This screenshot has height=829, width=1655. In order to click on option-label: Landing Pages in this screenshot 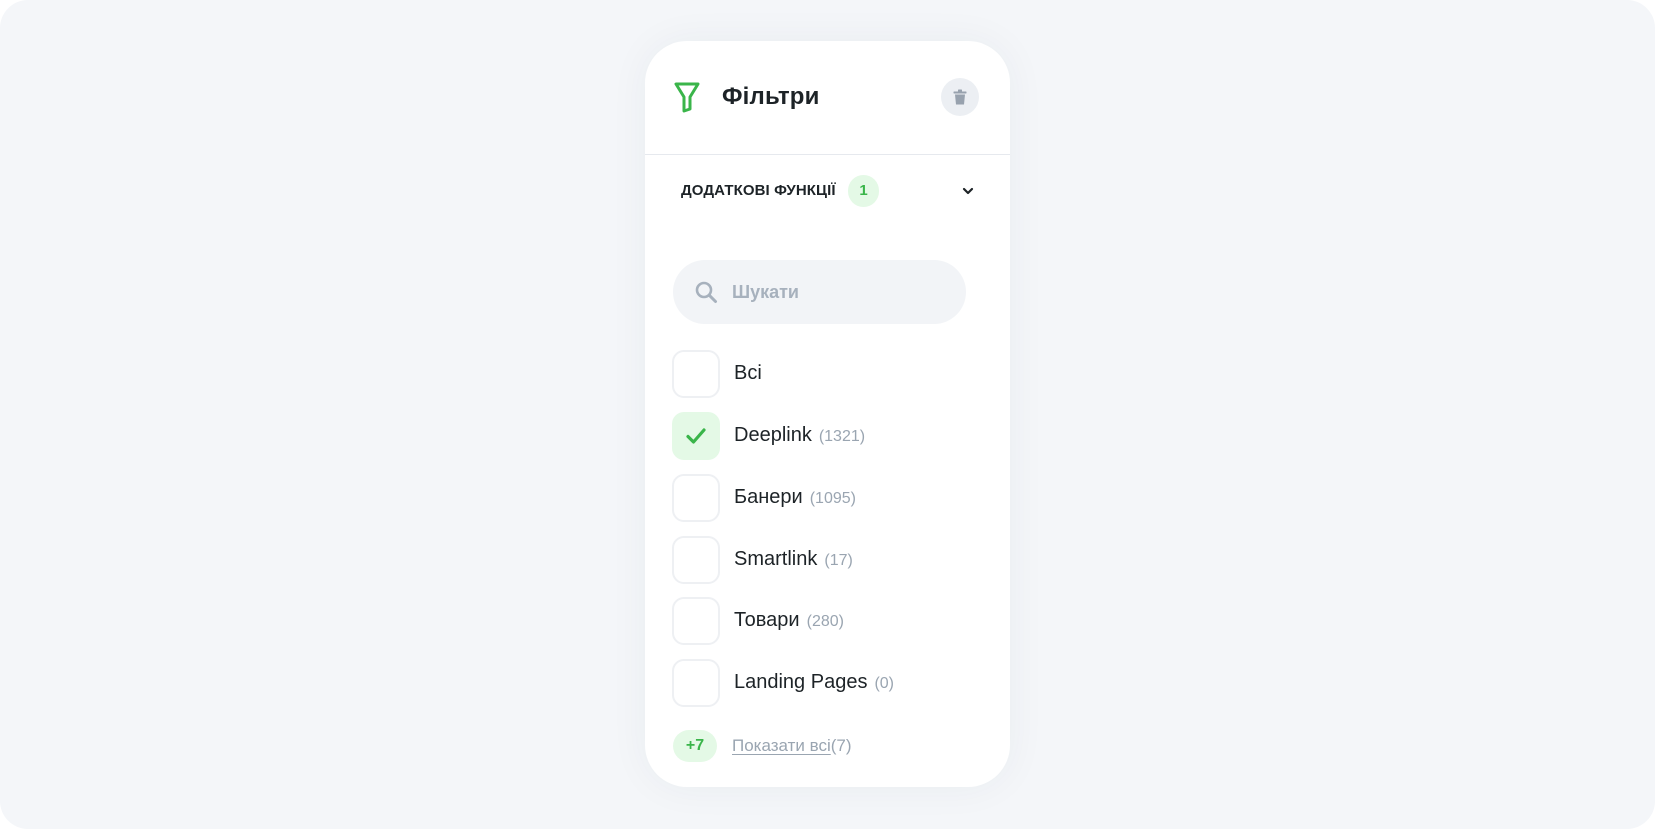, I will do `click(801, 682)`.